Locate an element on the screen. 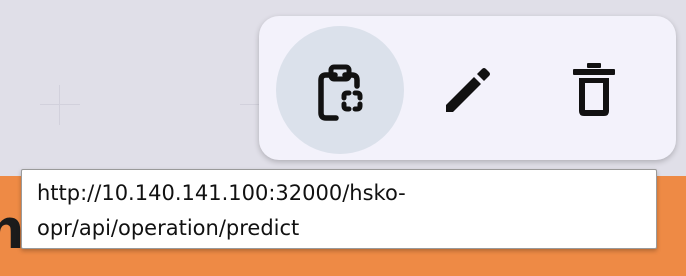 The height and width of the screenshot is (276, 686). trash-icon is located at coordinates (594, 89).